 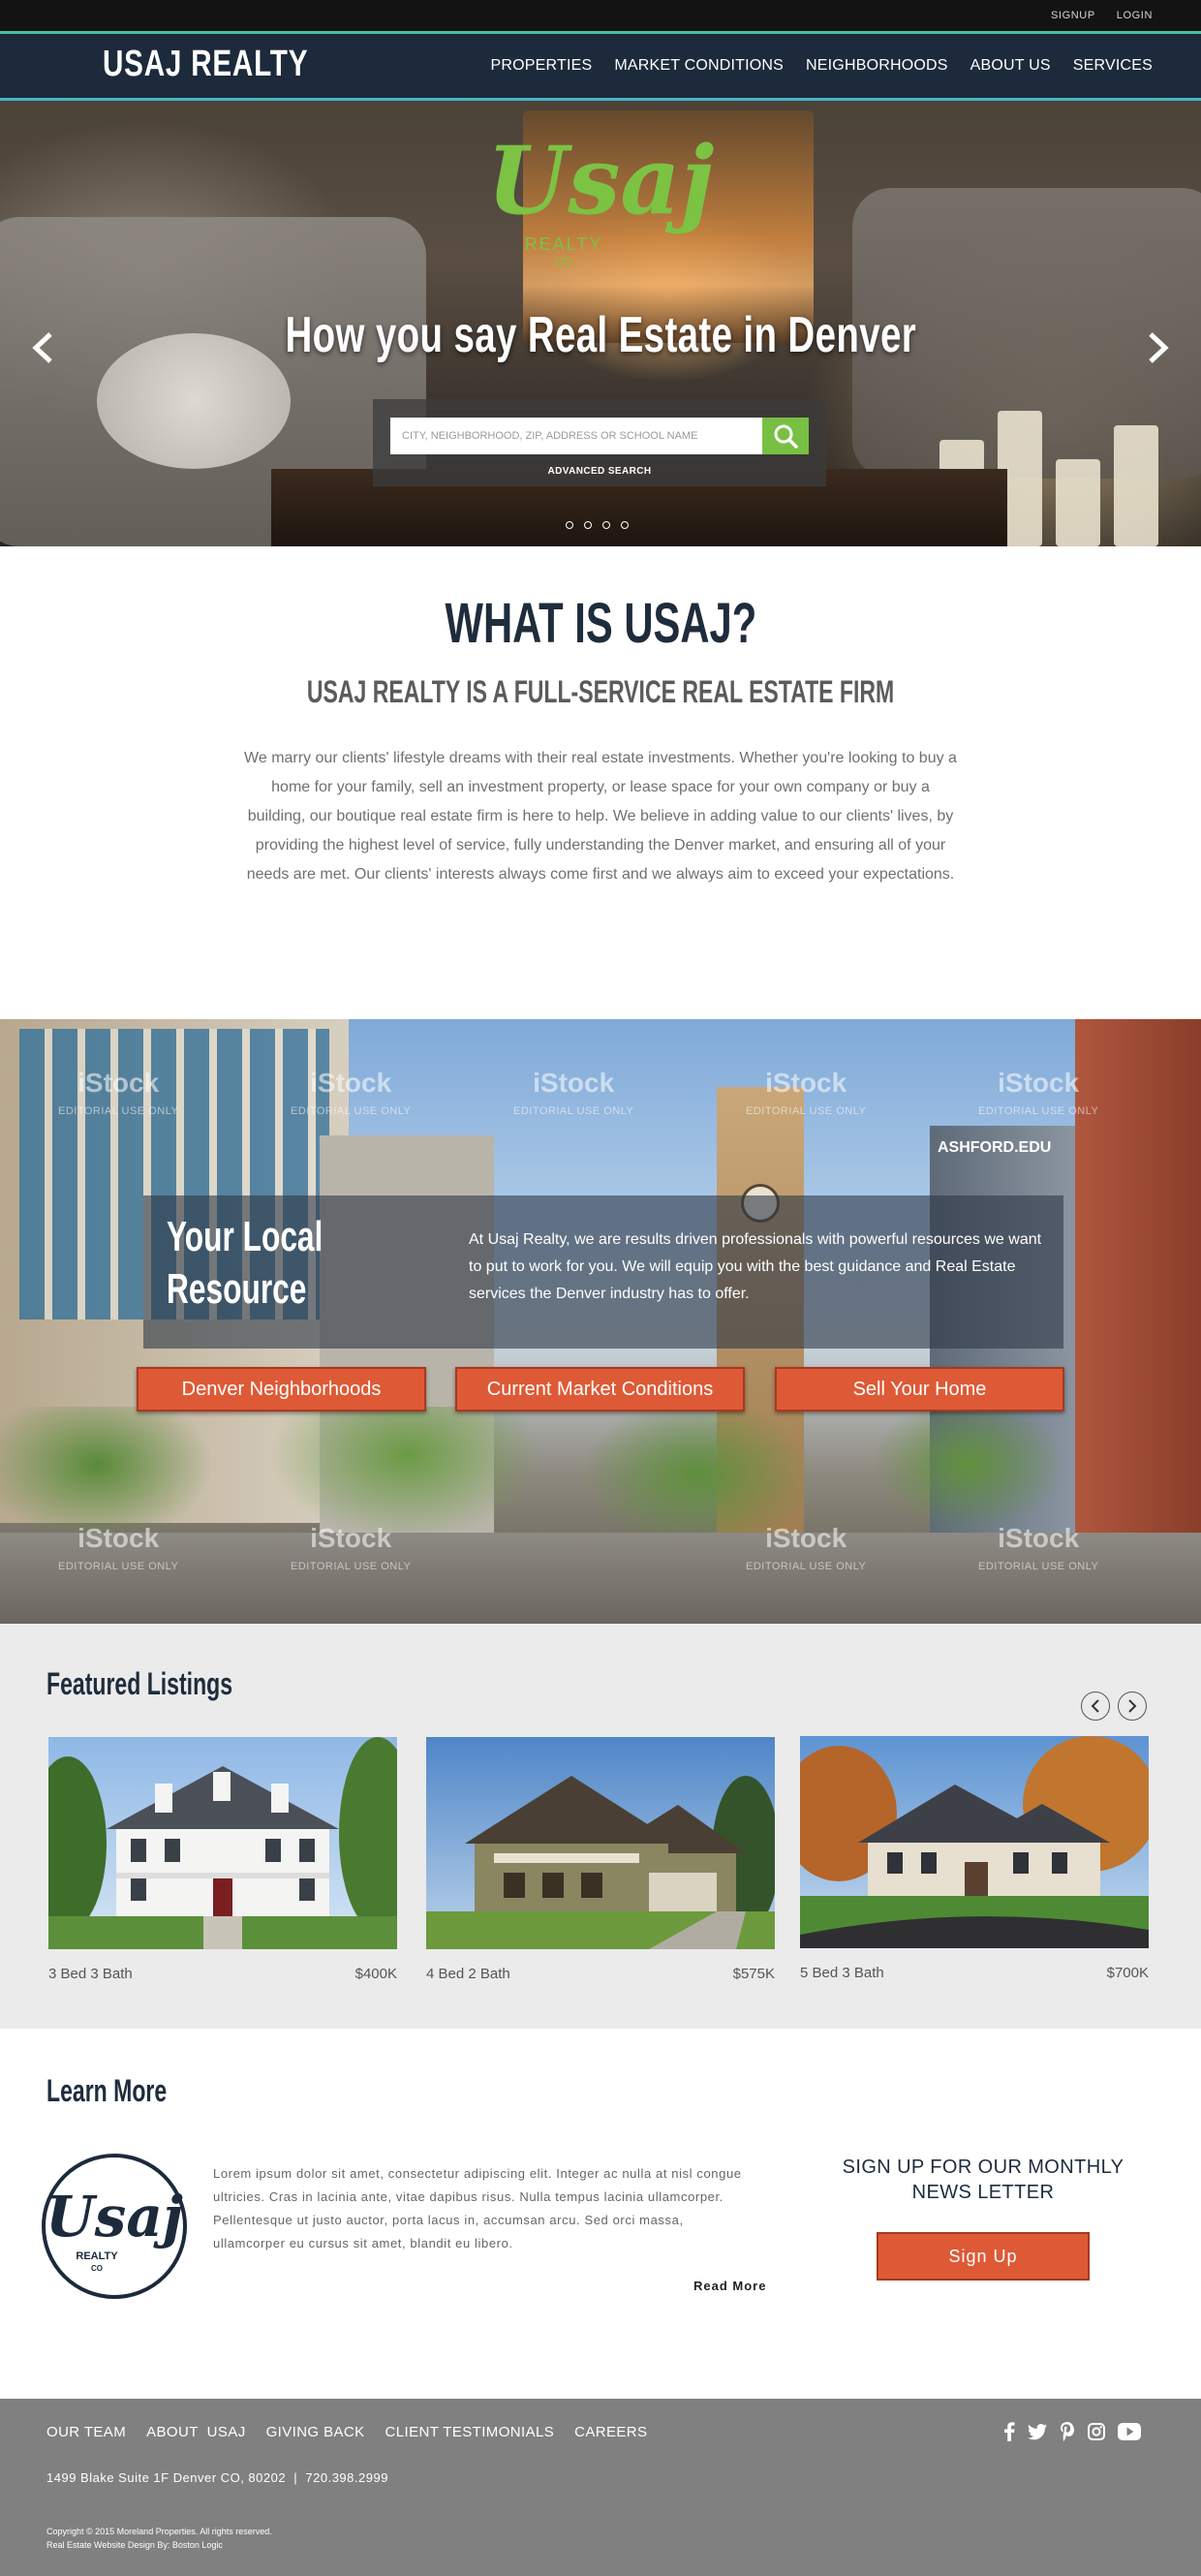 What do you see at coordinates (597, 525) in the screenshot?
I see `slider-dots` at bounding box center [597, 525].